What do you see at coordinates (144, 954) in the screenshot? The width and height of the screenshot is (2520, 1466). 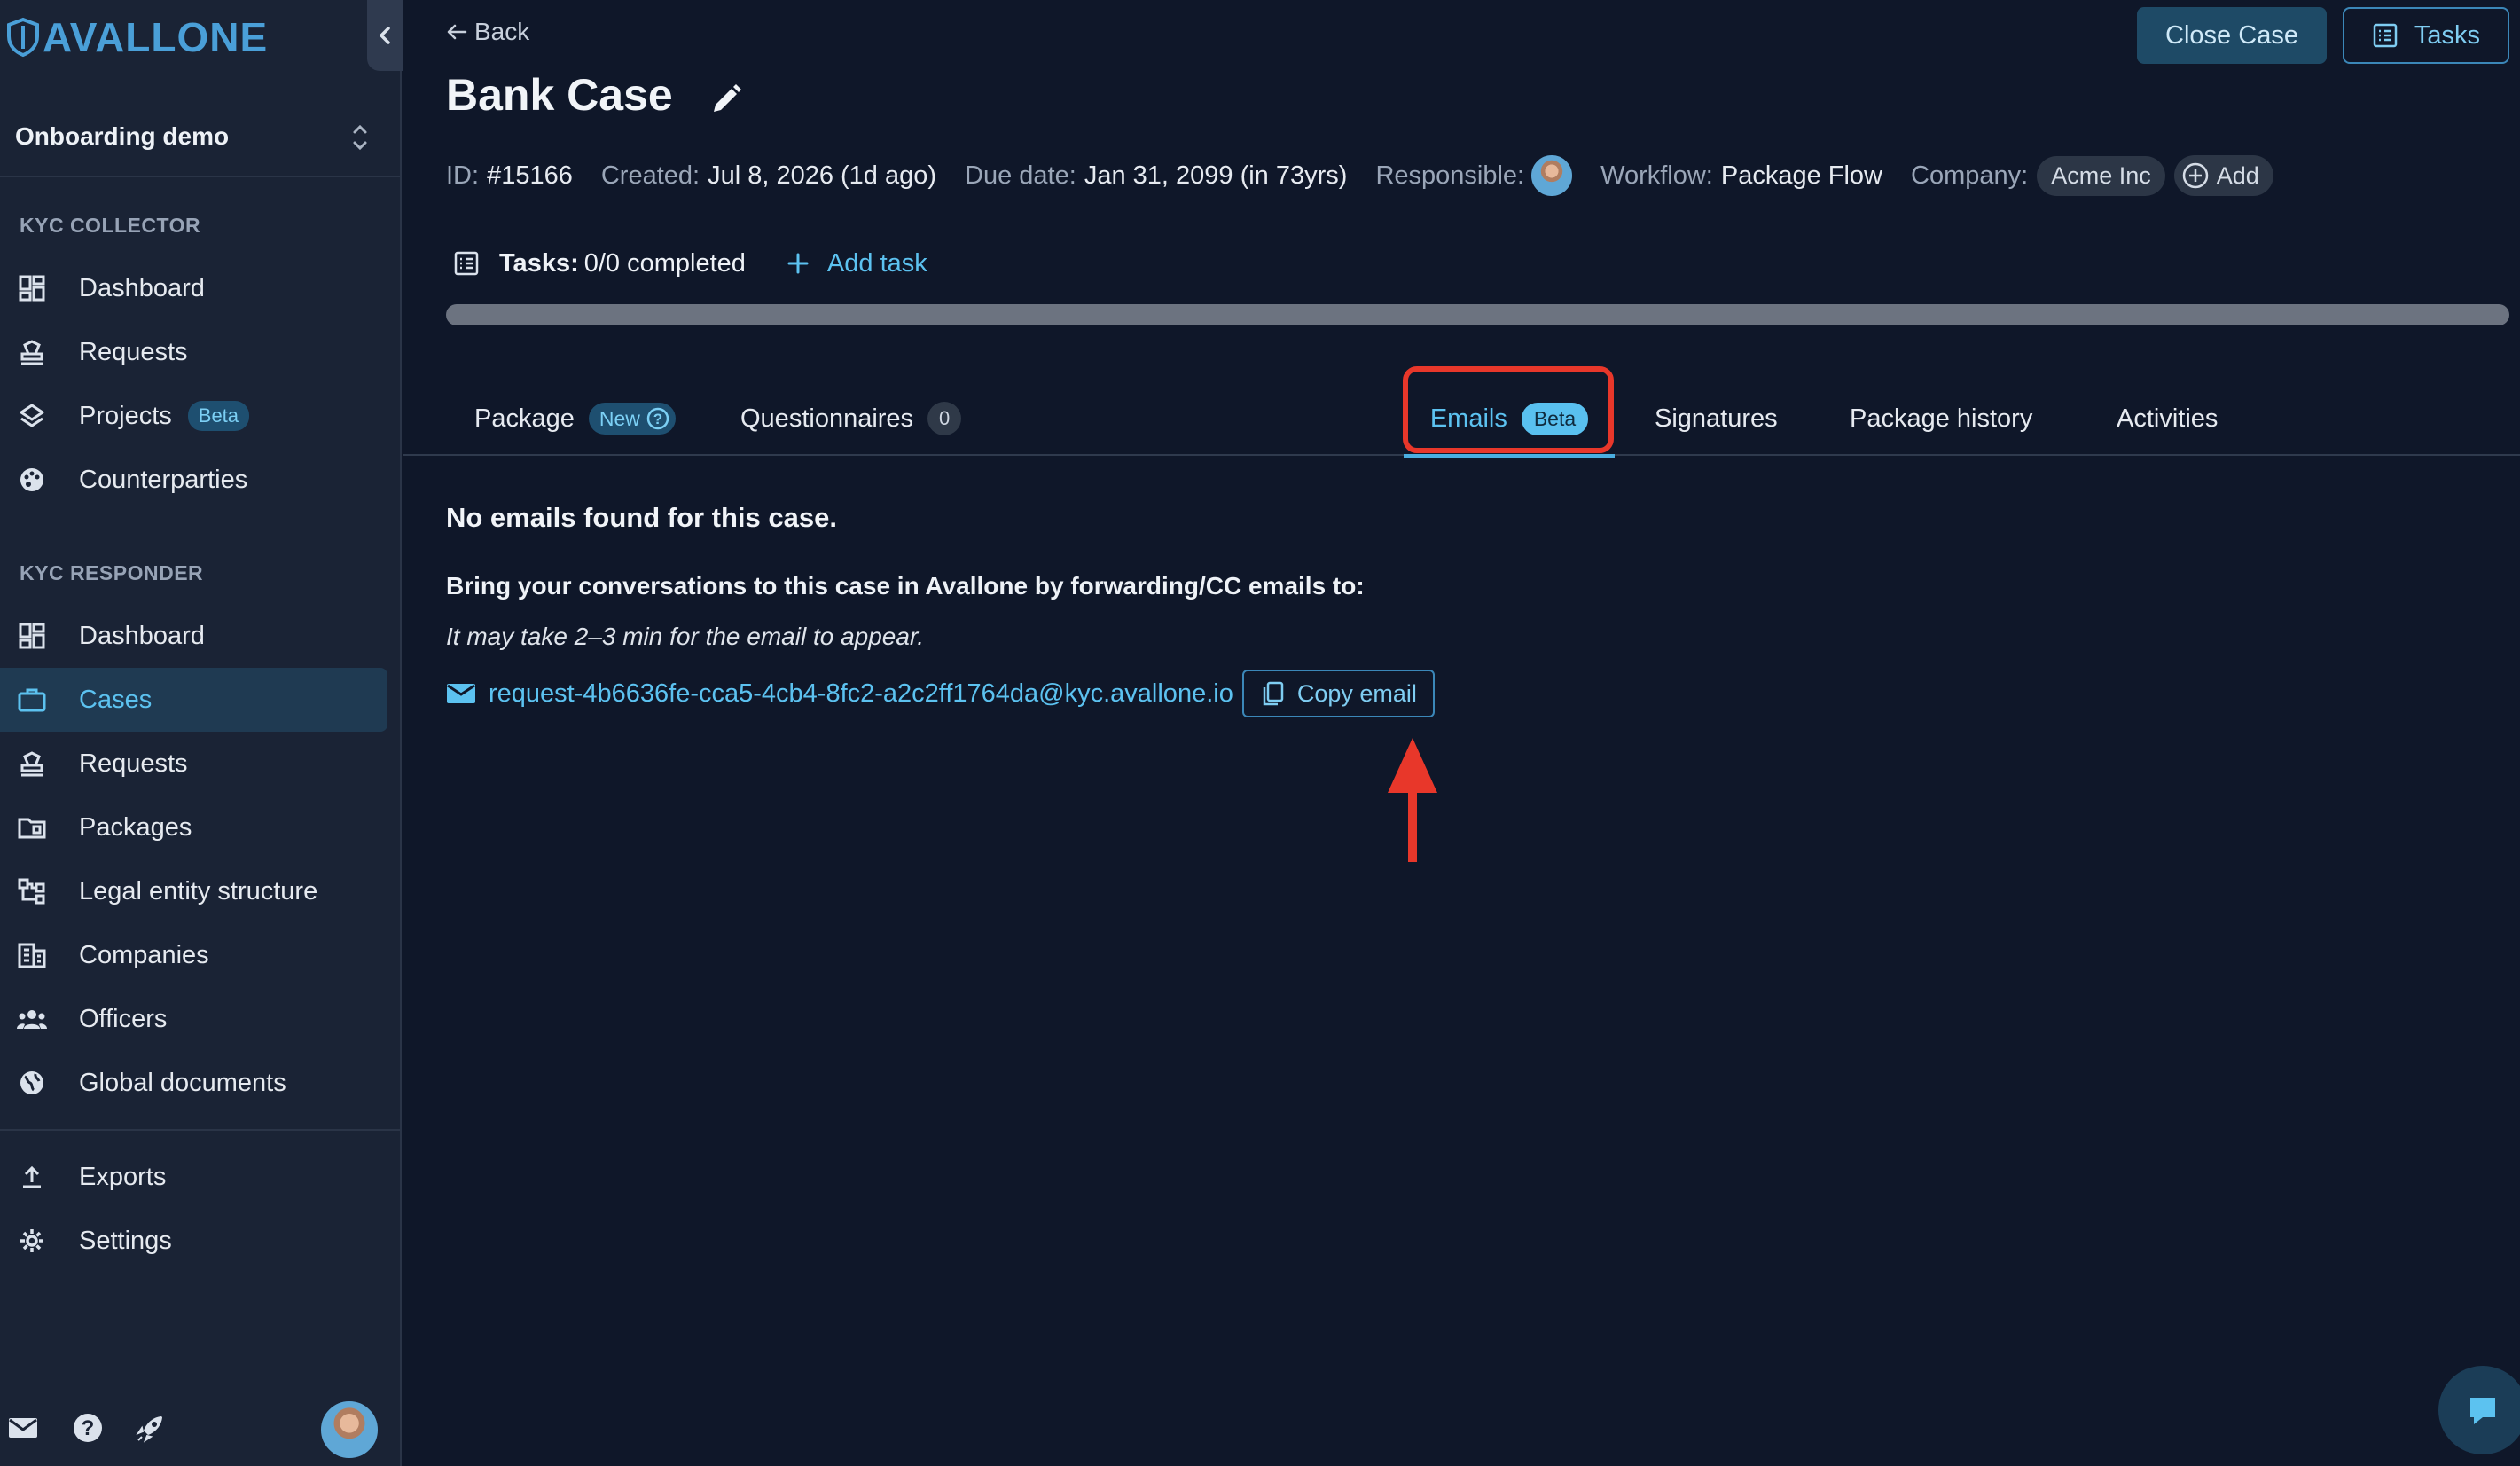 I see `sidebar-item-label: Companies` at bounding box center [144, 954].